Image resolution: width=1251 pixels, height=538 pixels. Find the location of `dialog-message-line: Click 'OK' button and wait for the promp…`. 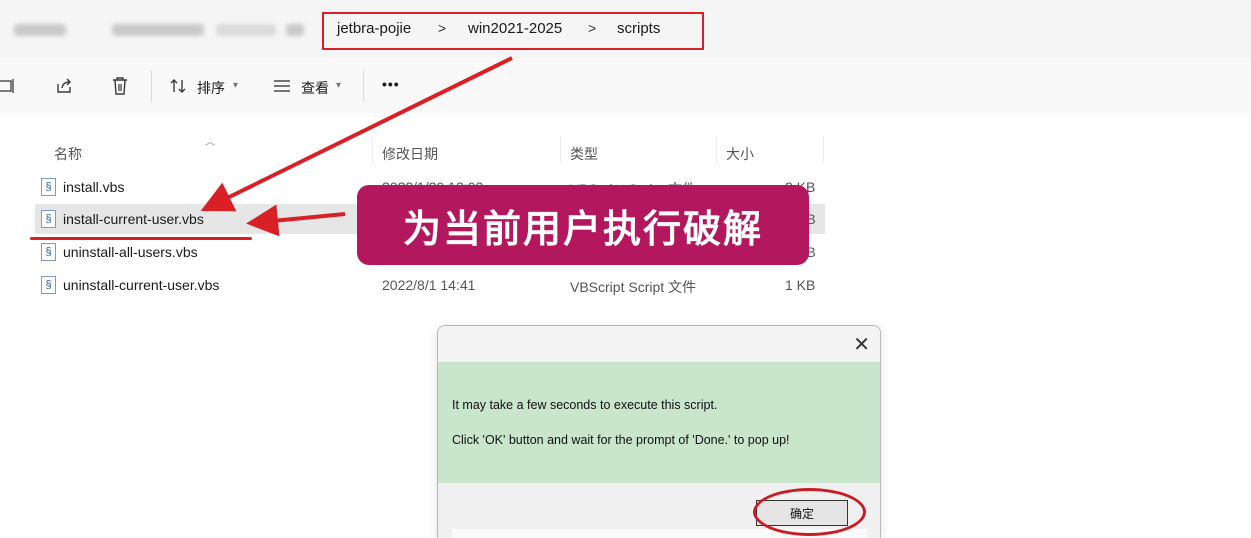

dialog-message-line: Click 'OK' button and wait for the promp… is located at coordinates (621, 440).